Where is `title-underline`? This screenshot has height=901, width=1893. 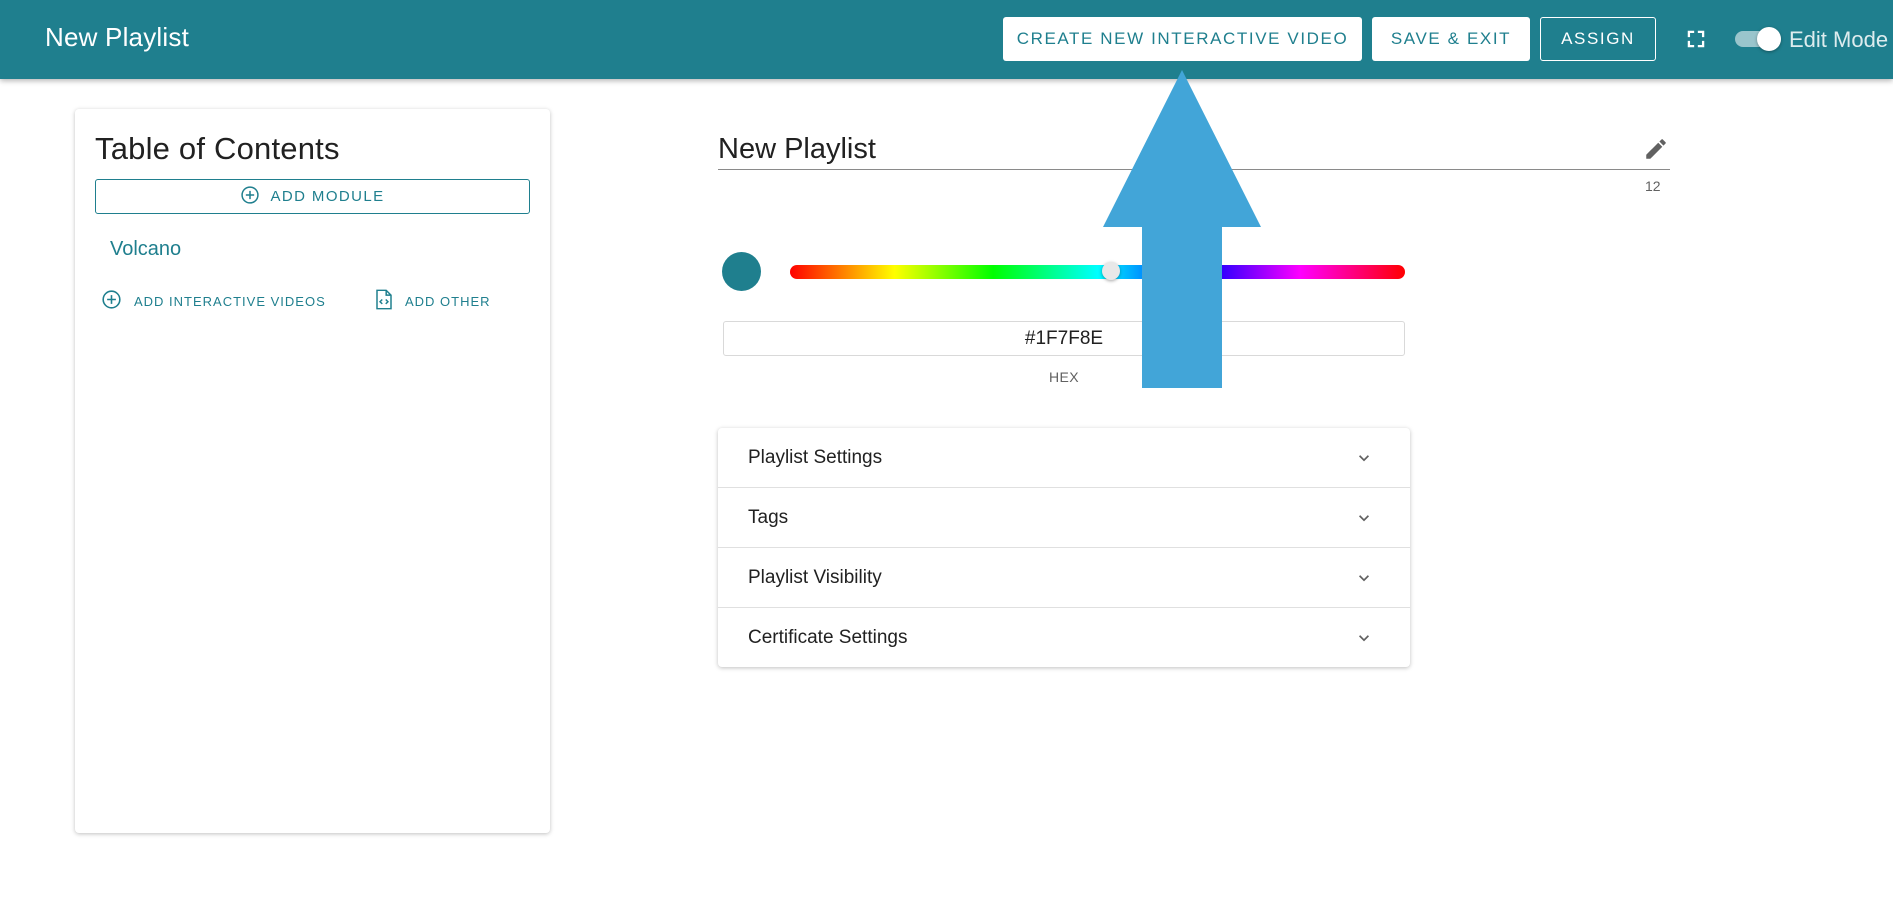 title-underline is located at coordinates (1194, 169).